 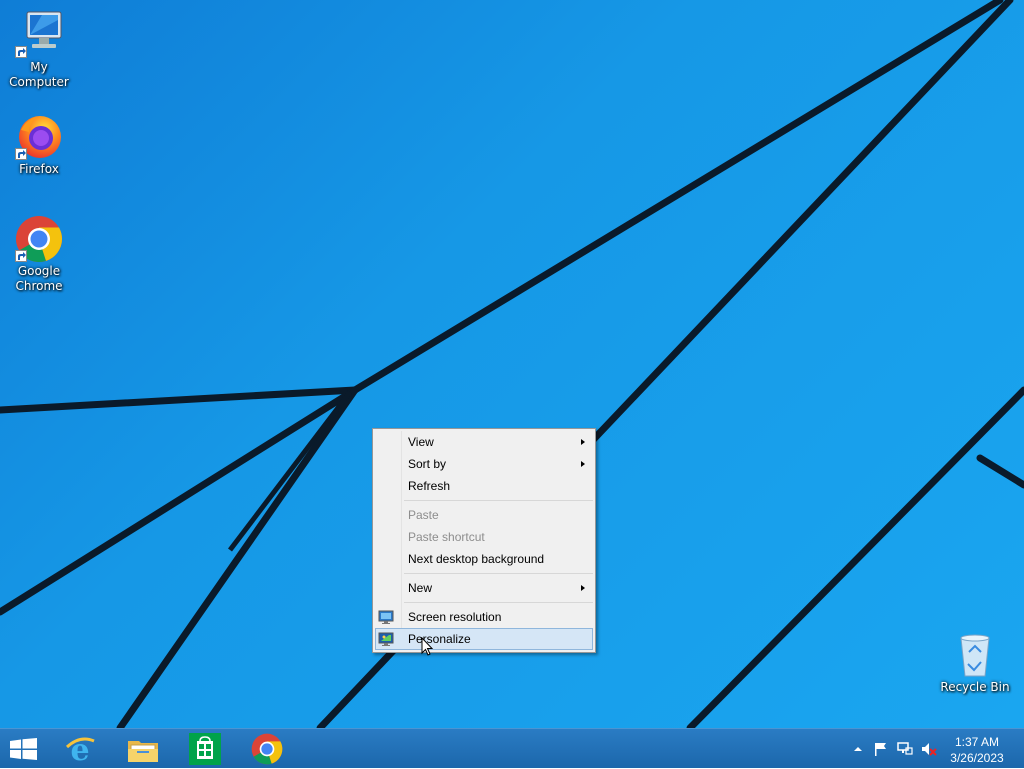 I want to click on taskbar-clock: 1:37 AM 3/26/2023, so click(x=977, y=750).